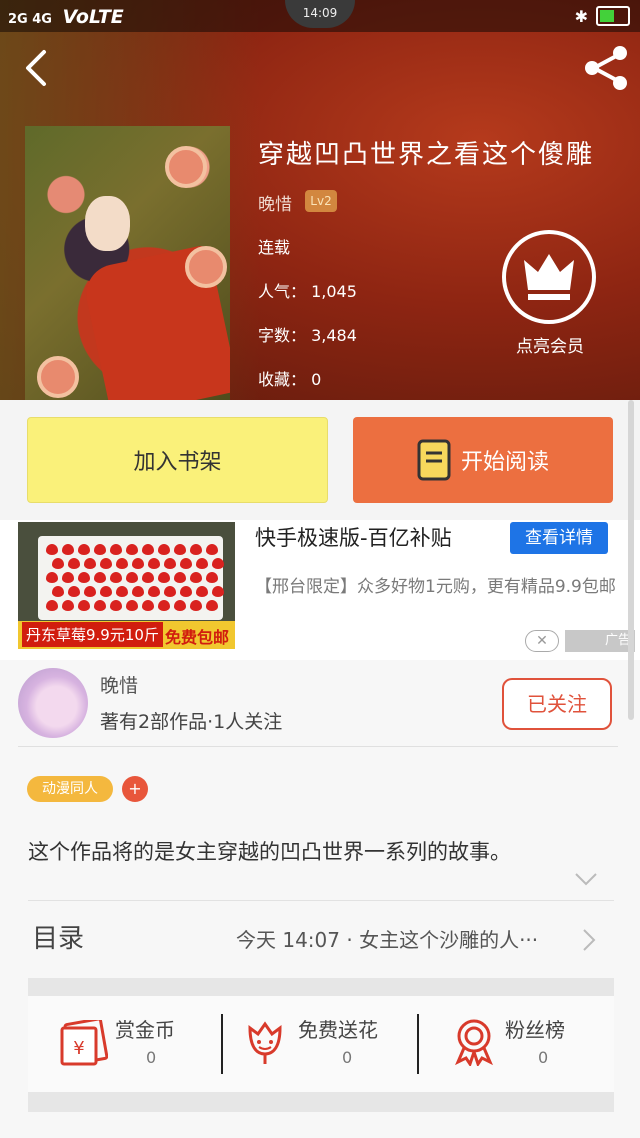  Describe the element at coordinates (559, 538) in the screenshot. I see `ad-details-button: 查看详情` at that location.